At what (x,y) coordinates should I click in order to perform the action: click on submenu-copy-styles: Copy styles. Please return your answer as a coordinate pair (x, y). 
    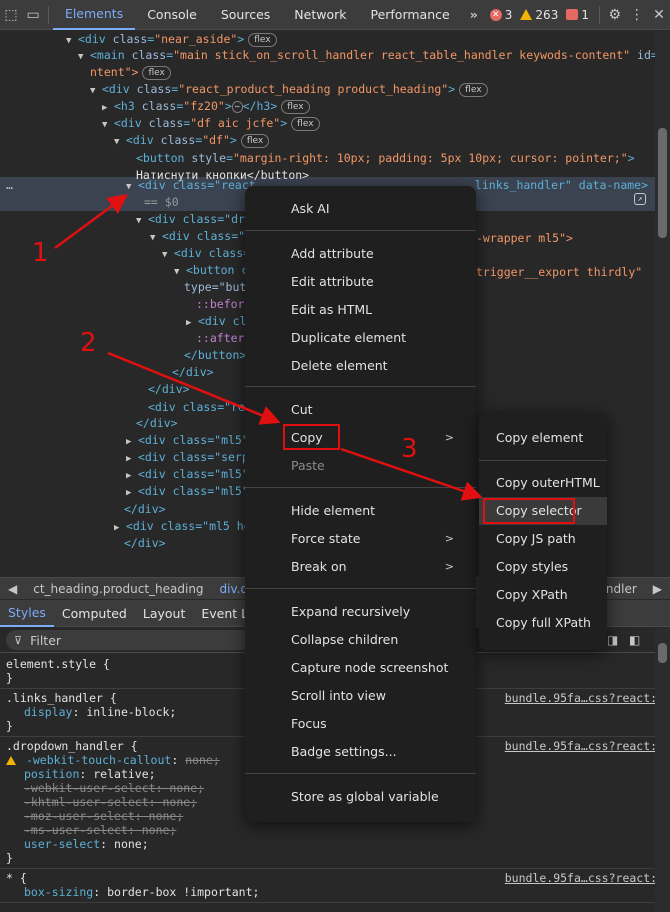
    Looking at the image, I should click on (543, 567).